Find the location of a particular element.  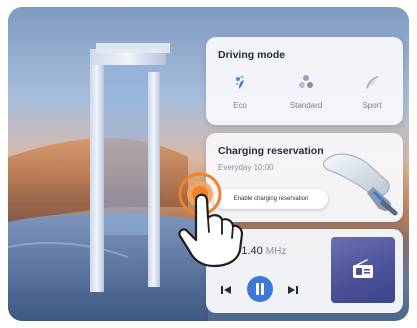

charger-plug-icon is located at coordinates (360, 184).